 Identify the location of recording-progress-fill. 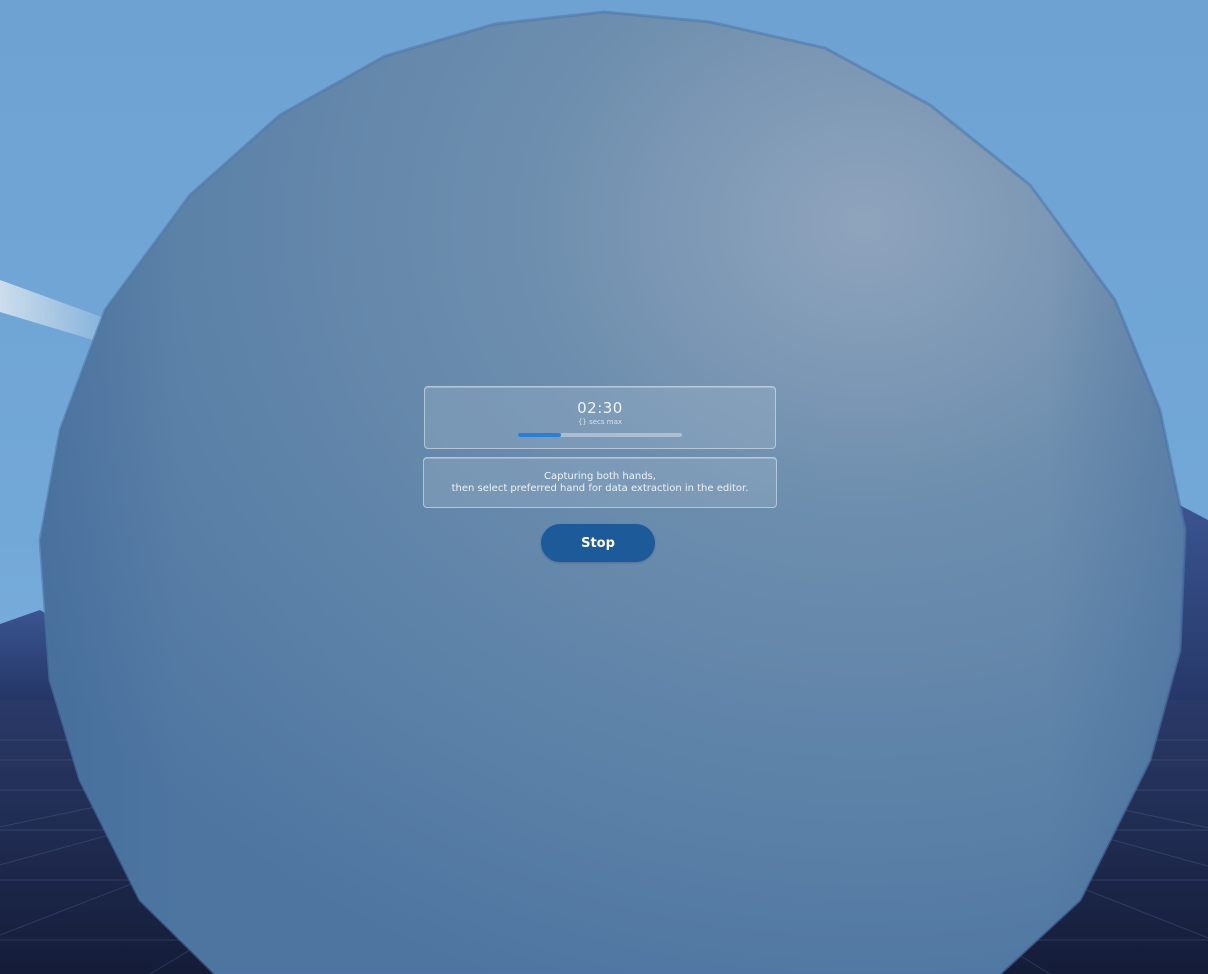
(539, 435).